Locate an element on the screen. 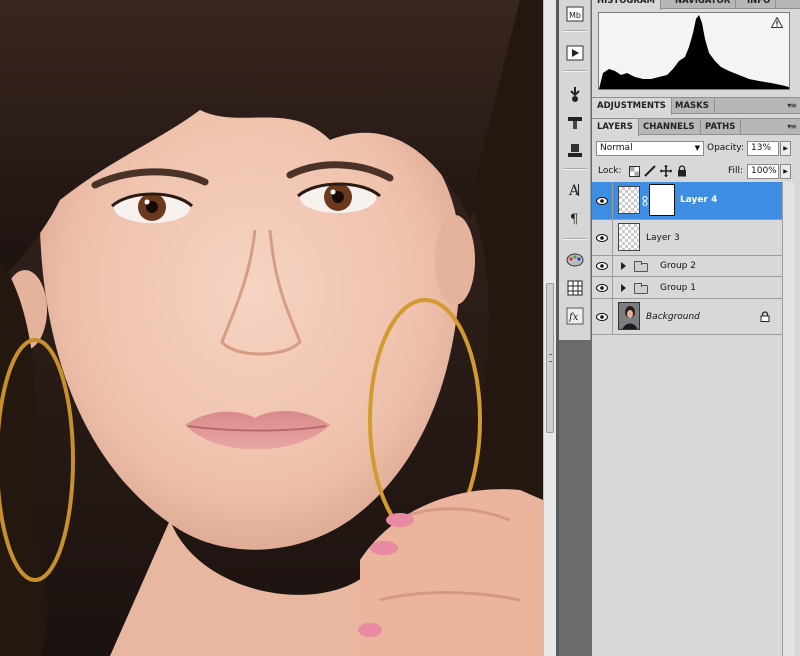 The height and width of the screenshot is (656, 800). background-thumbnail is located at coordinates (629, 316).